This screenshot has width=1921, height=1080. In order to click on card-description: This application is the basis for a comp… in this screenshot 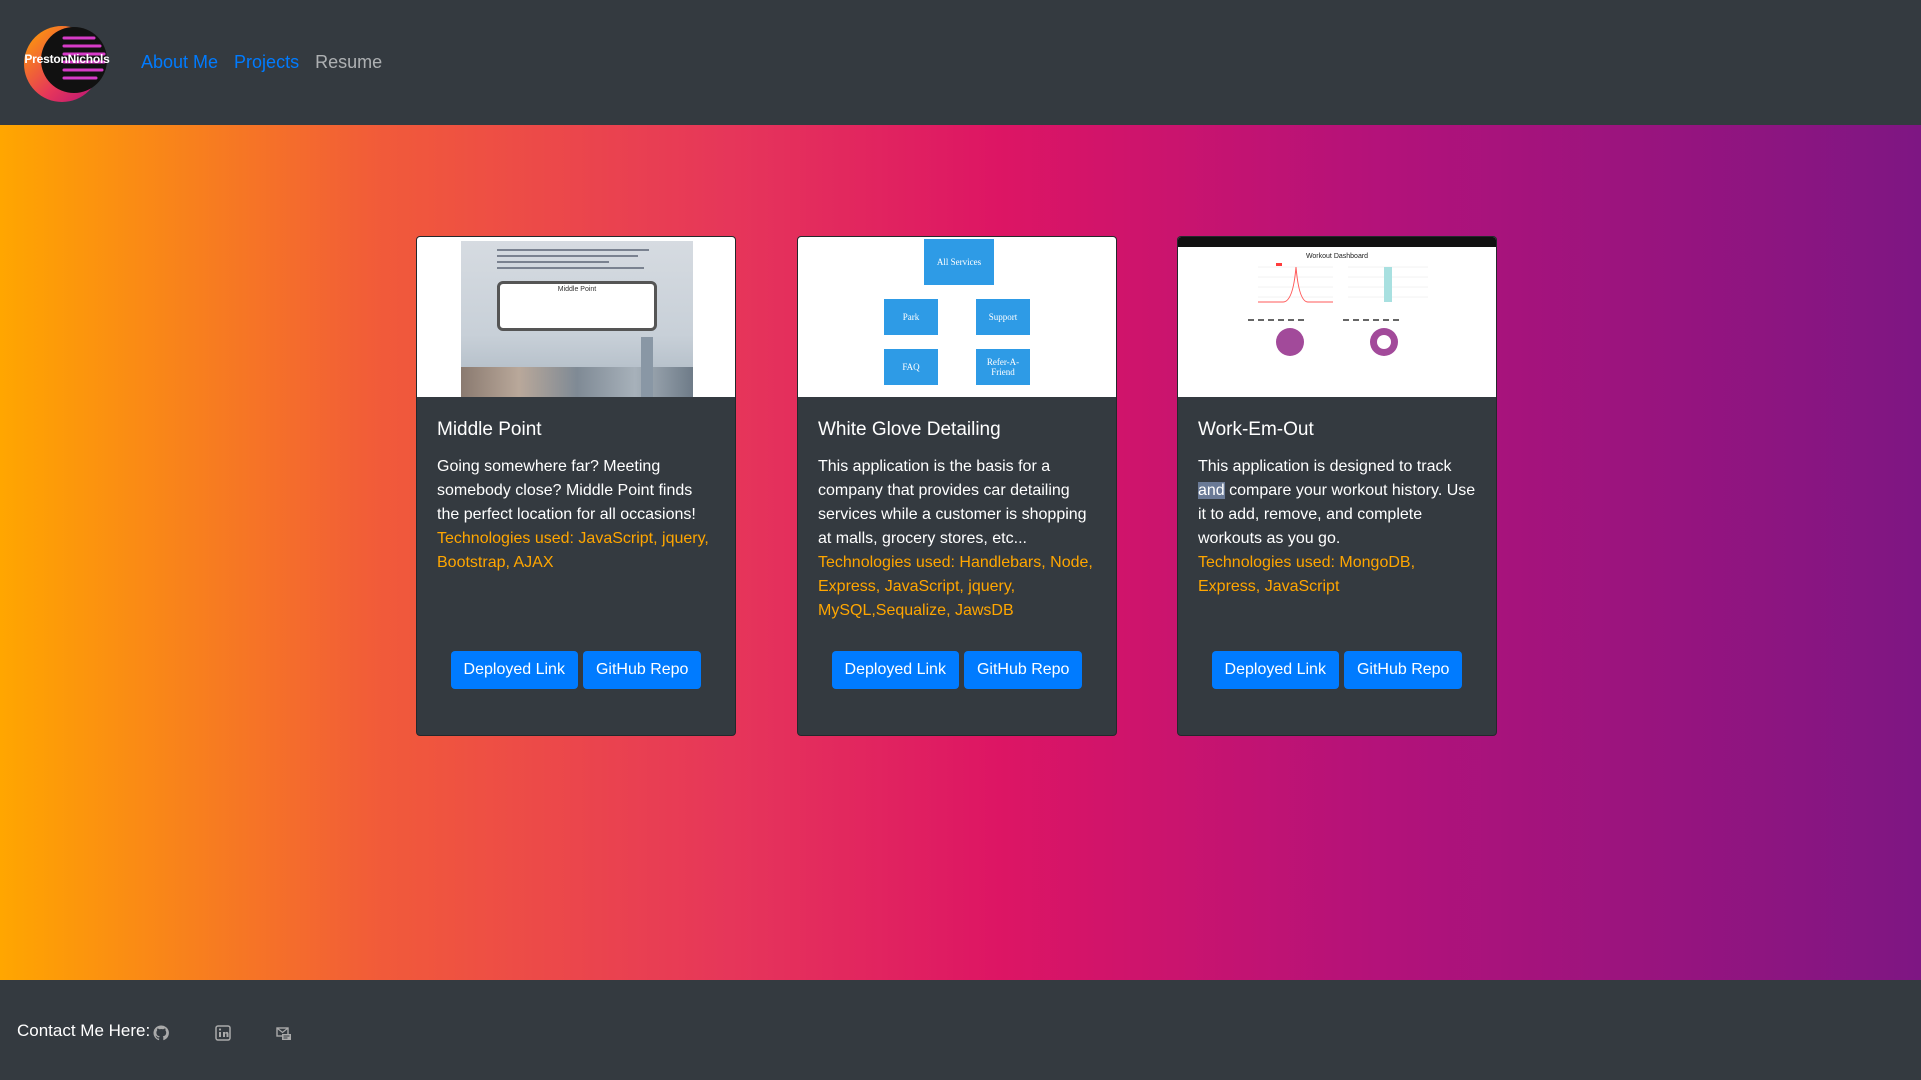, I will do `click(952, 502)`.